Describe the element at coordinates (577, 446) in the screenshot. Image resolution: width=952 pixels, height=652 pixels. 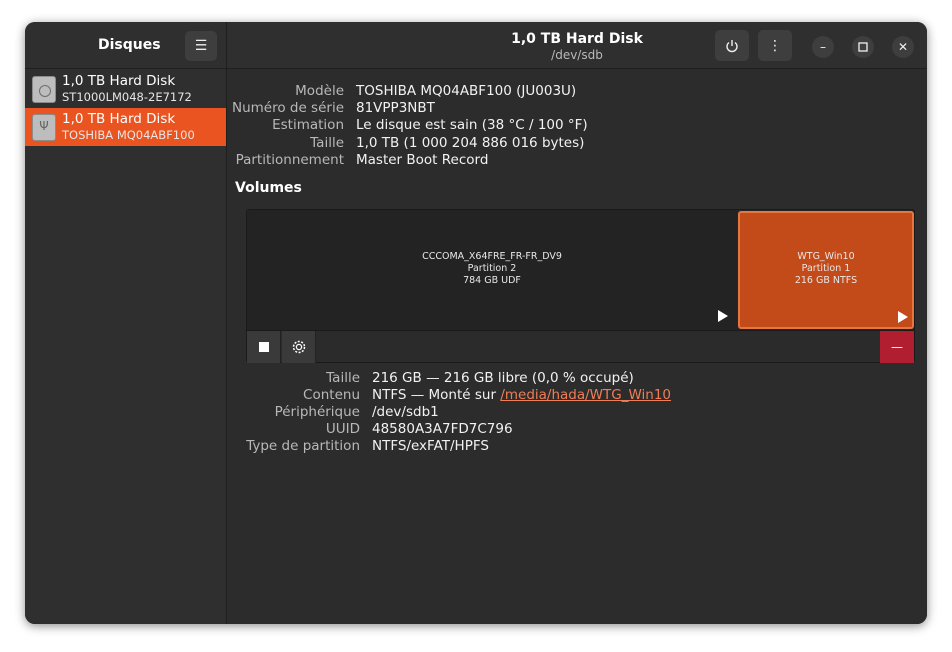
I see `pinfo-row-type: Type de partition NTFS/exFAT/HPFS` at that location.